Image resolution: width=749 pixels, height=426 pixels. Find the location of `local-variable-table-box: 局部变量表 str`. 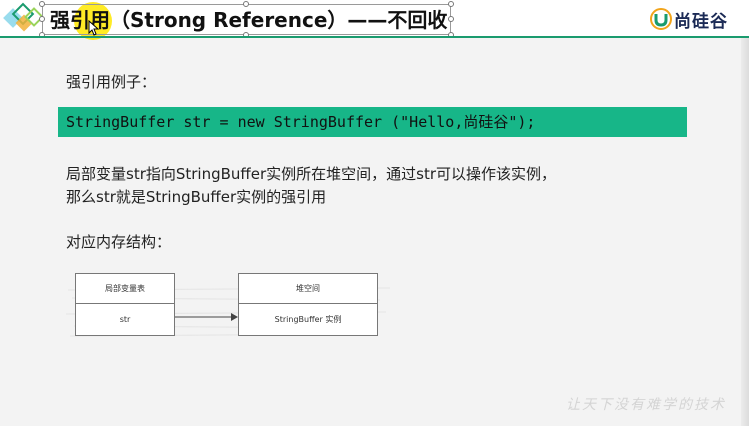

local-variable-table-box: 局部变量表 str is located at coordinates (125, 304).